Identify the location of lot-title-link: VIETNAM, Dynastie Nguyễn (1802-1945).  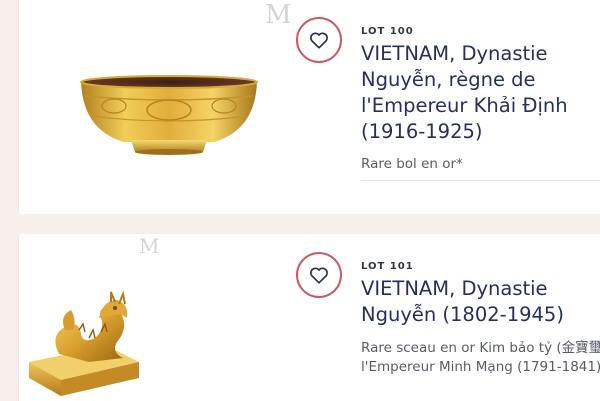
(480, 302).